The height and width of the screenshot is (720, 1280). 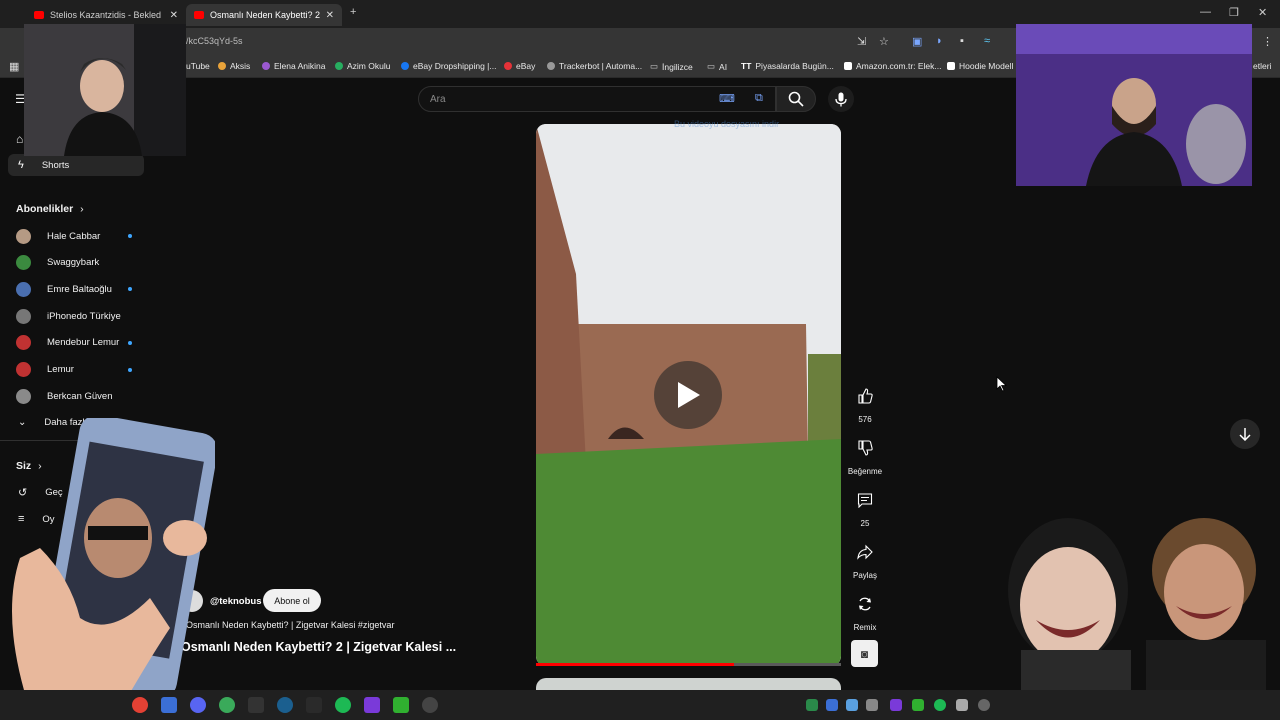 I want to click on home-icon: ⌂, so click(x=19, y=139).